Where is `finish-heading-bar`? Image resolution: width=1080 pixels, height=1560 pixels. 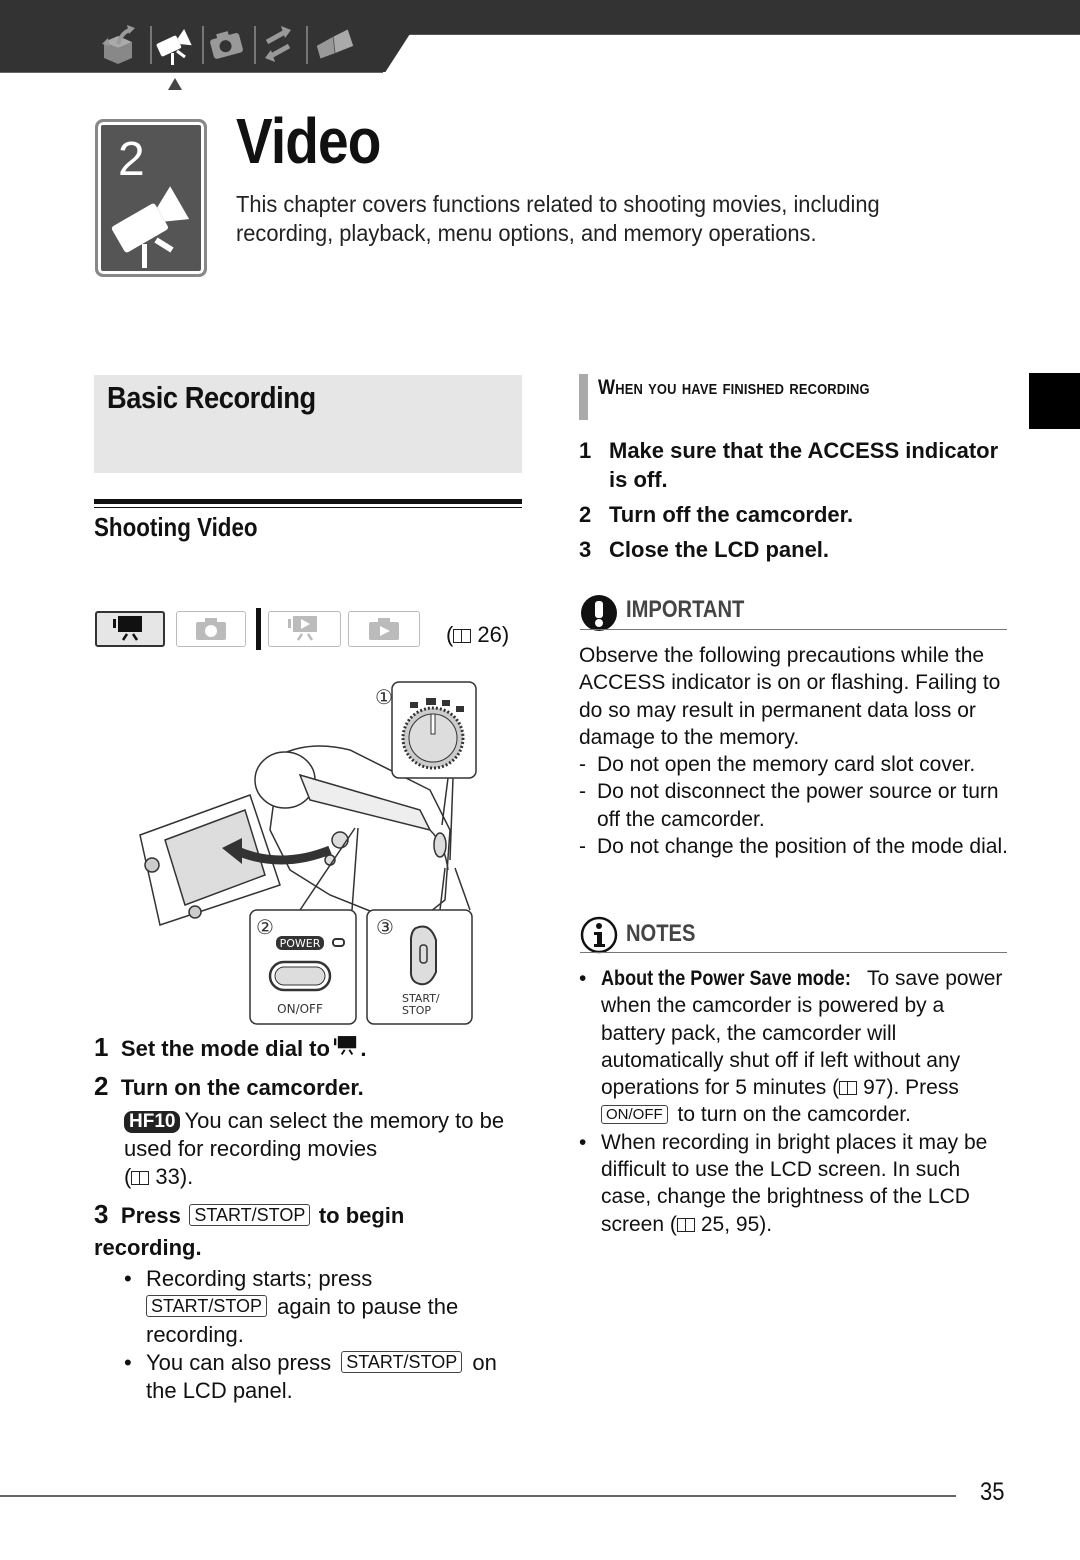 finish-heading-bar is located at coordinates (583, 397).